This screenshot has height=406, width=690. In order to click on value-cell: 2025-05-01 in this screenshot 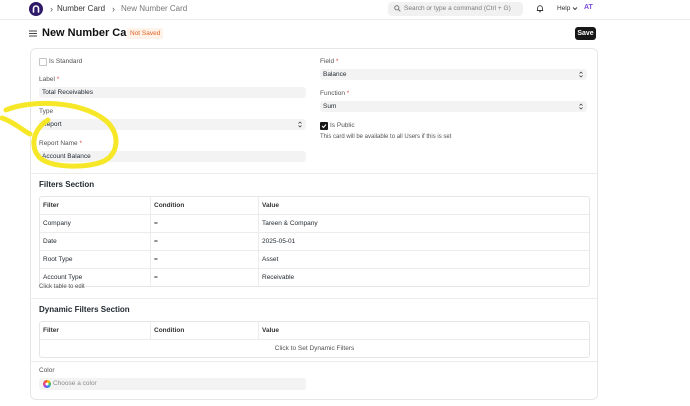, I will do `click(279, 241)`.